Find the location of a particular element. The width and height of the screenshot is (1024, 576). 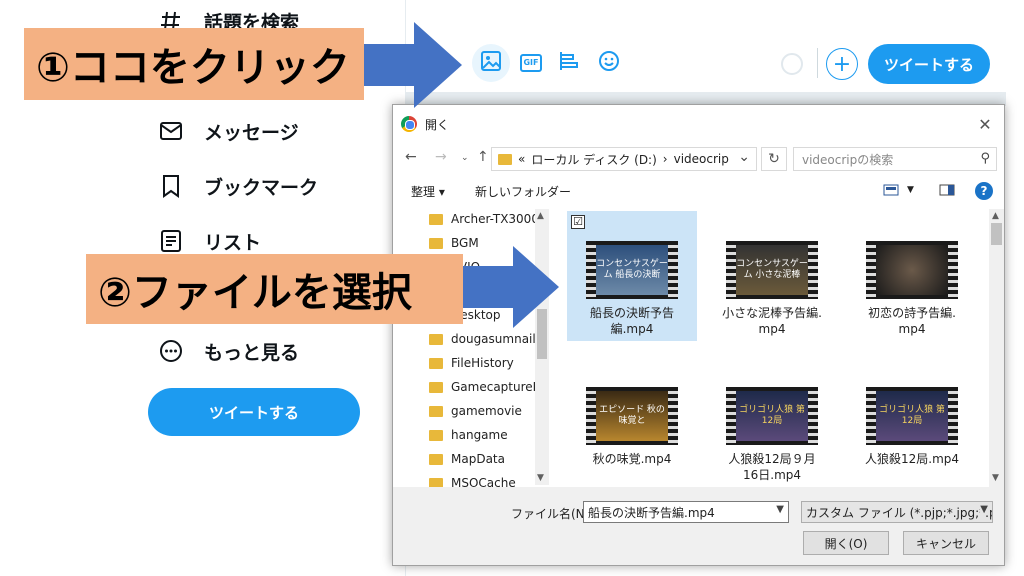

file-name: 人狼殺12局.mp4 is located at coordinates (912, 459).